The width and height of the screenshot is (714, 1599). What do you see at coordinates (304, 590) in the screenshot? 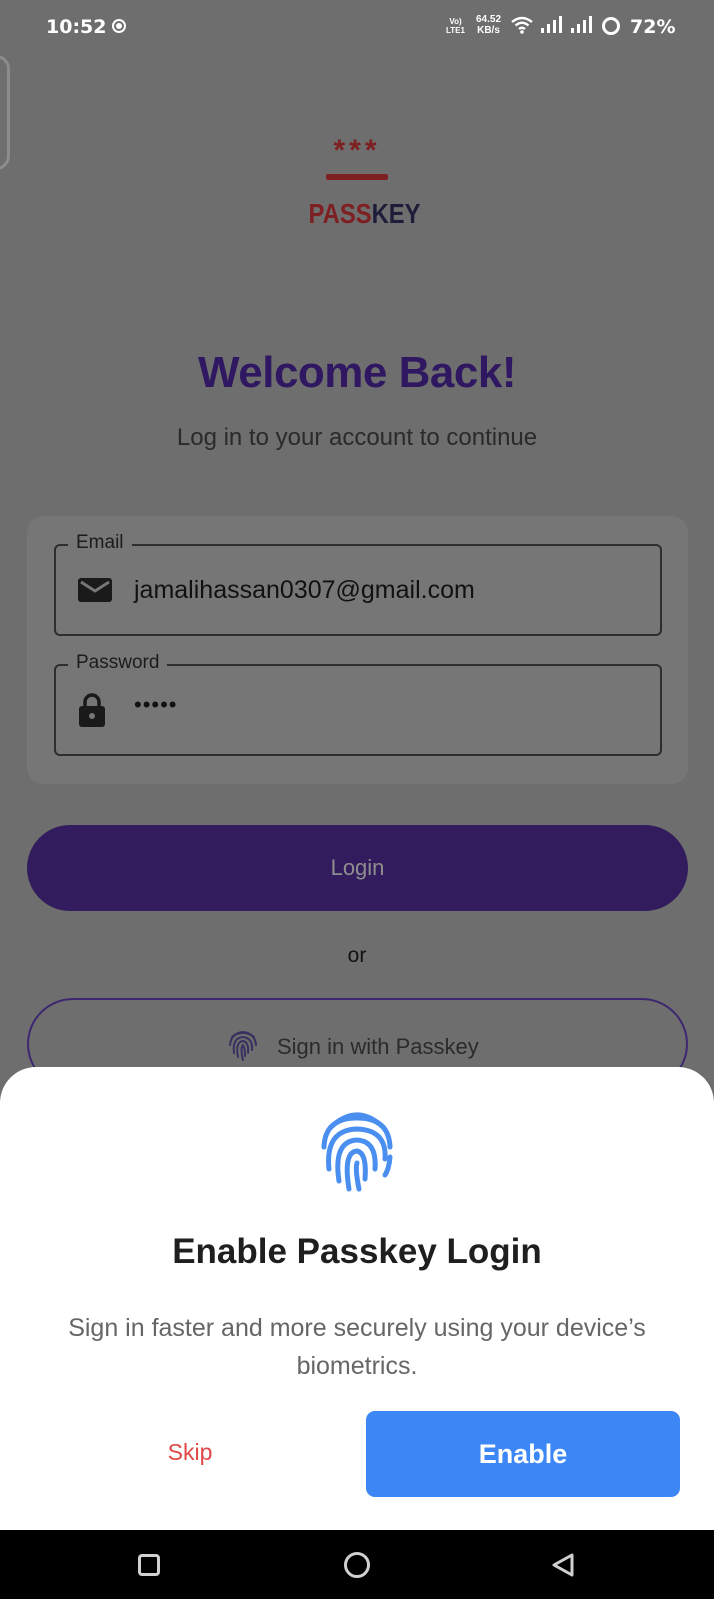
I see `email-value: jamalihassan0307@gmail.com` at bounding box center [304, 590].